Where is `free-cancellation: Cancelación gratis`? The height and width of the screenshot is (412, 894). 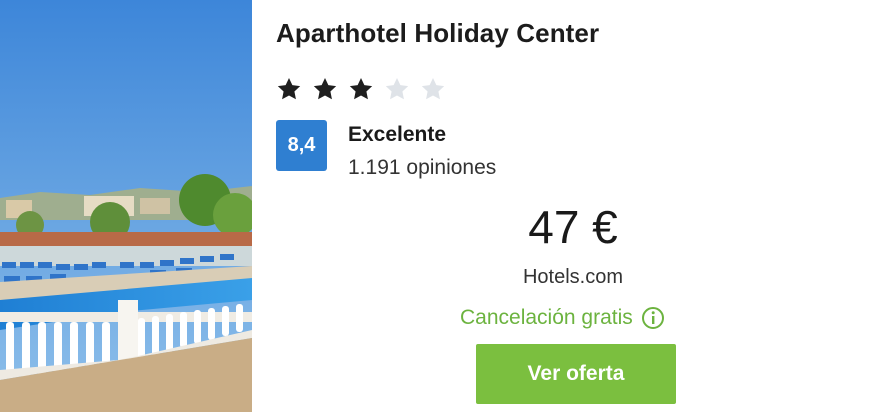
free-cancellation: Cancelación gratis is located at coordinates (562, 318).